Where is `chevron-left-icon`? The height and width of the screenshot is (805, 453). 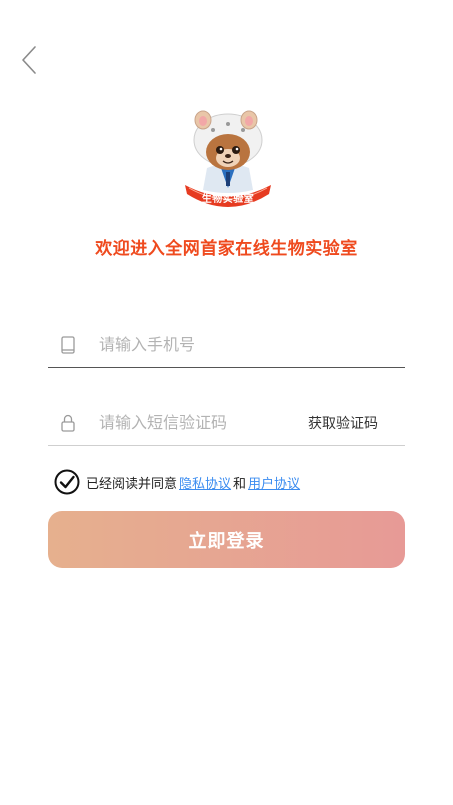
chevron-left-icon is located at coordinates (29, 60).